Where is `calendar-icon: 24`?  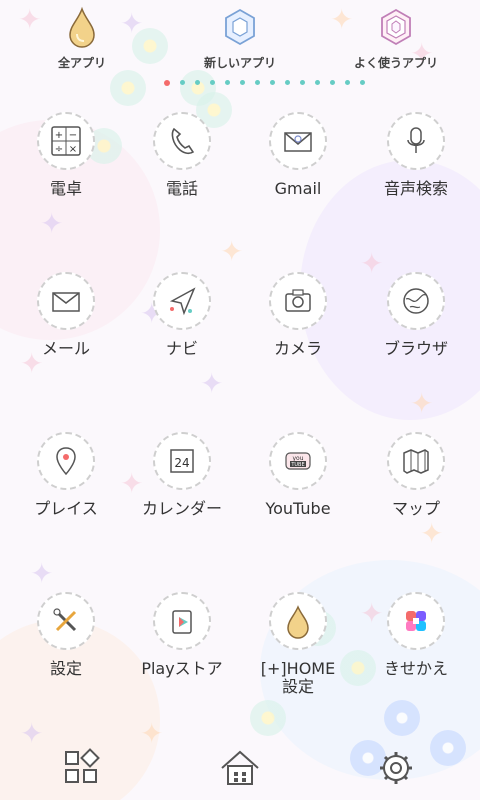
calendar-icon: 24 is located at coordinates (182, 461).